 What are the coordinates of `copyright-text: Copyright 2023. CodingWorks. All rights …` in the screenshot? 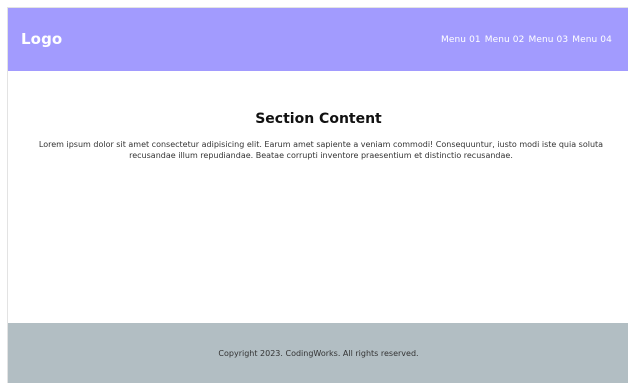 It's located at (318, 353).